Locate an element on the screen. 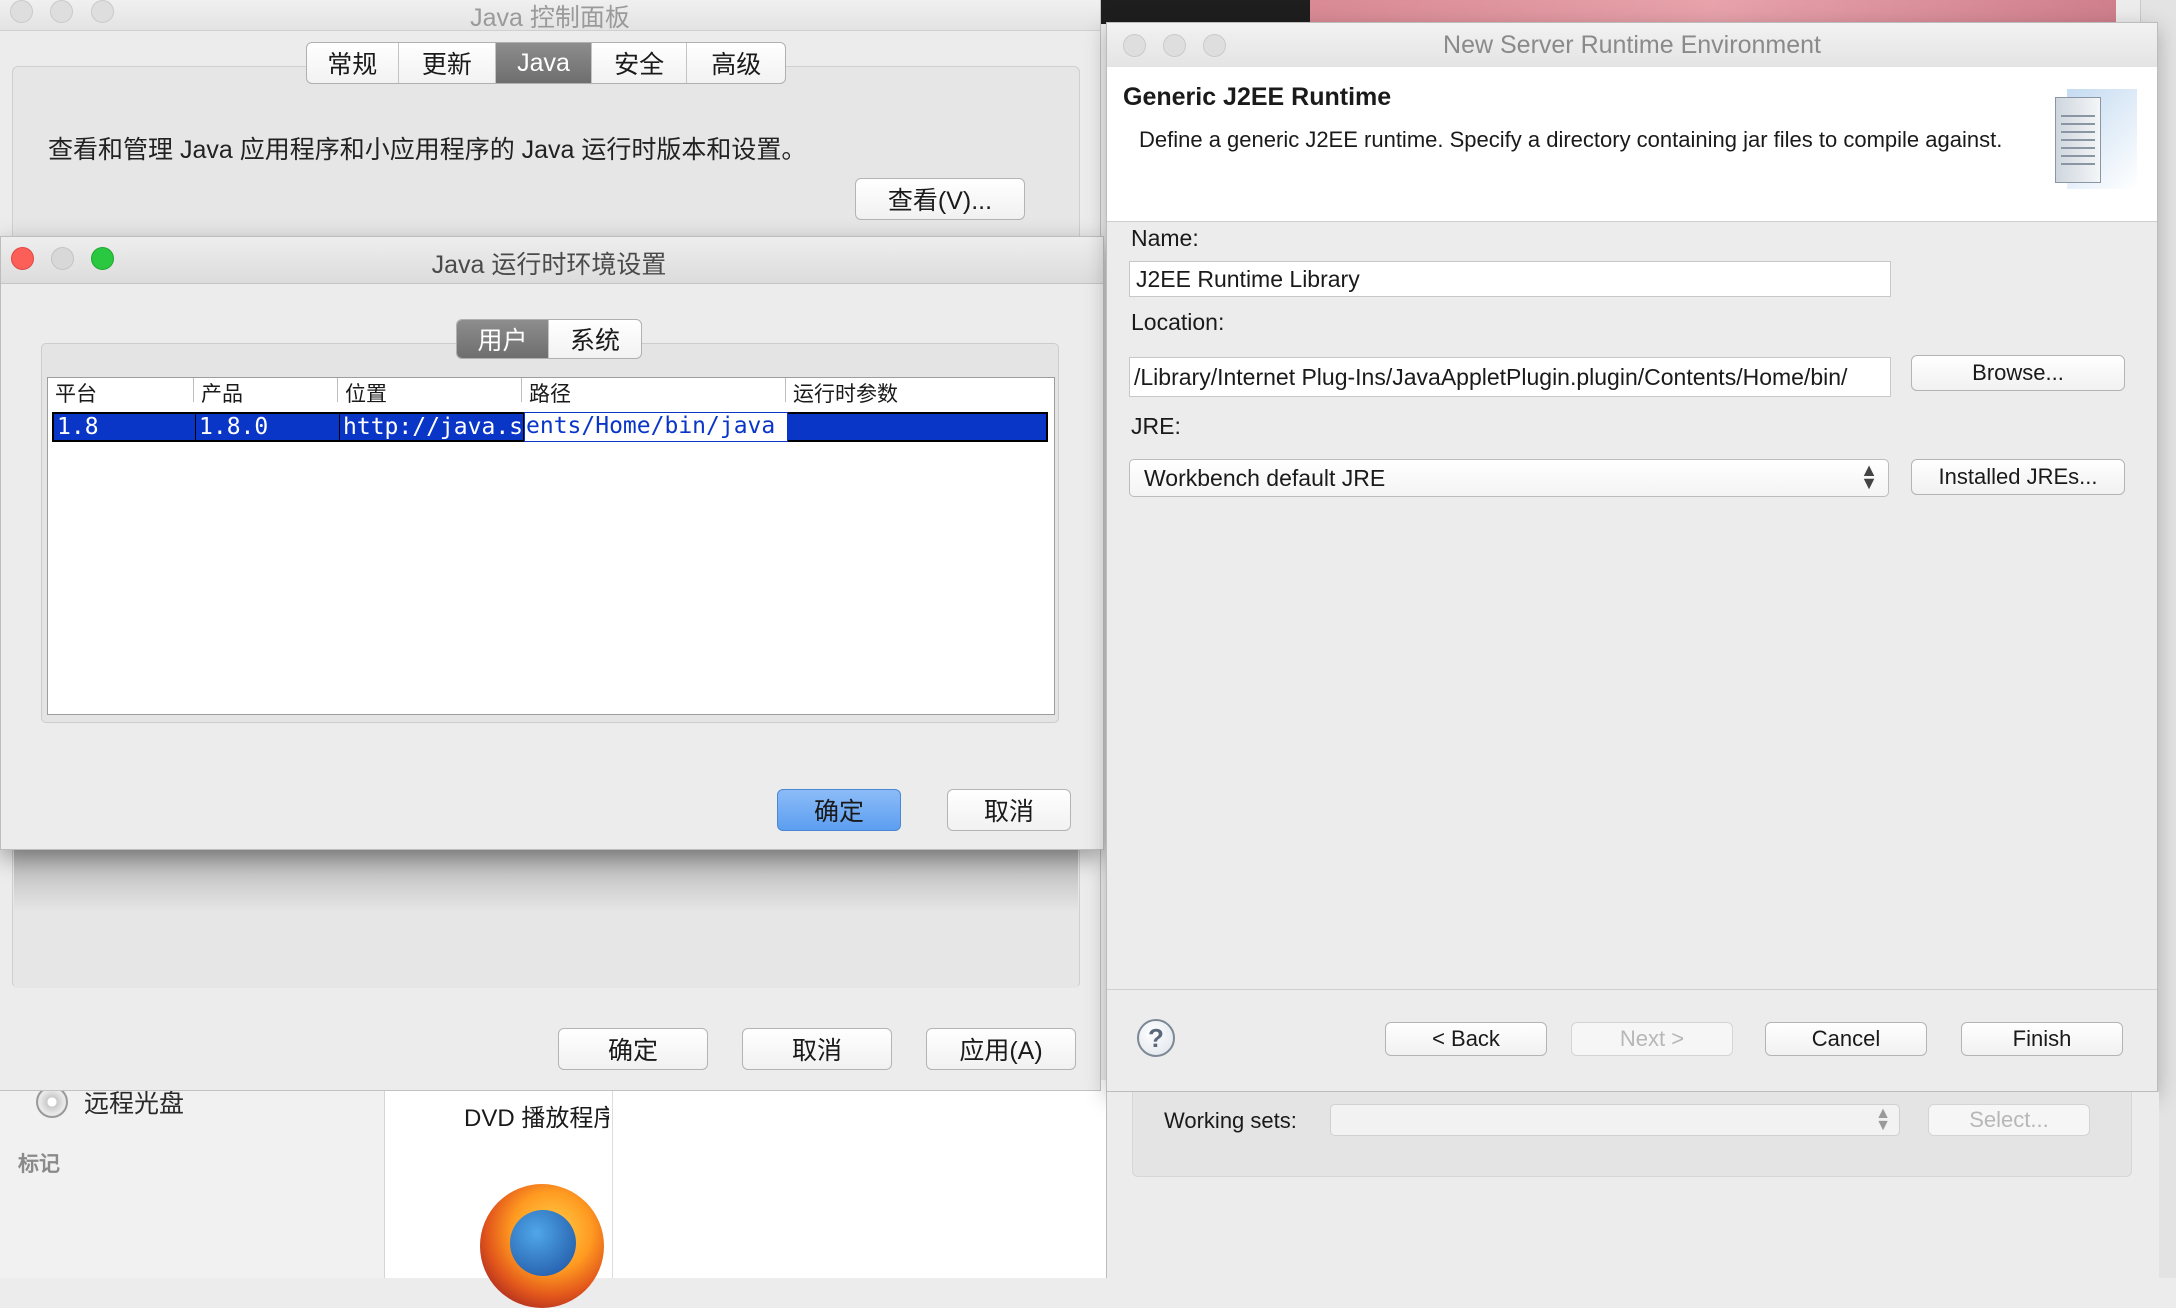 The width and height of the screenshot is (2176, 1308). cell-args is located at coordinates (917, 427).